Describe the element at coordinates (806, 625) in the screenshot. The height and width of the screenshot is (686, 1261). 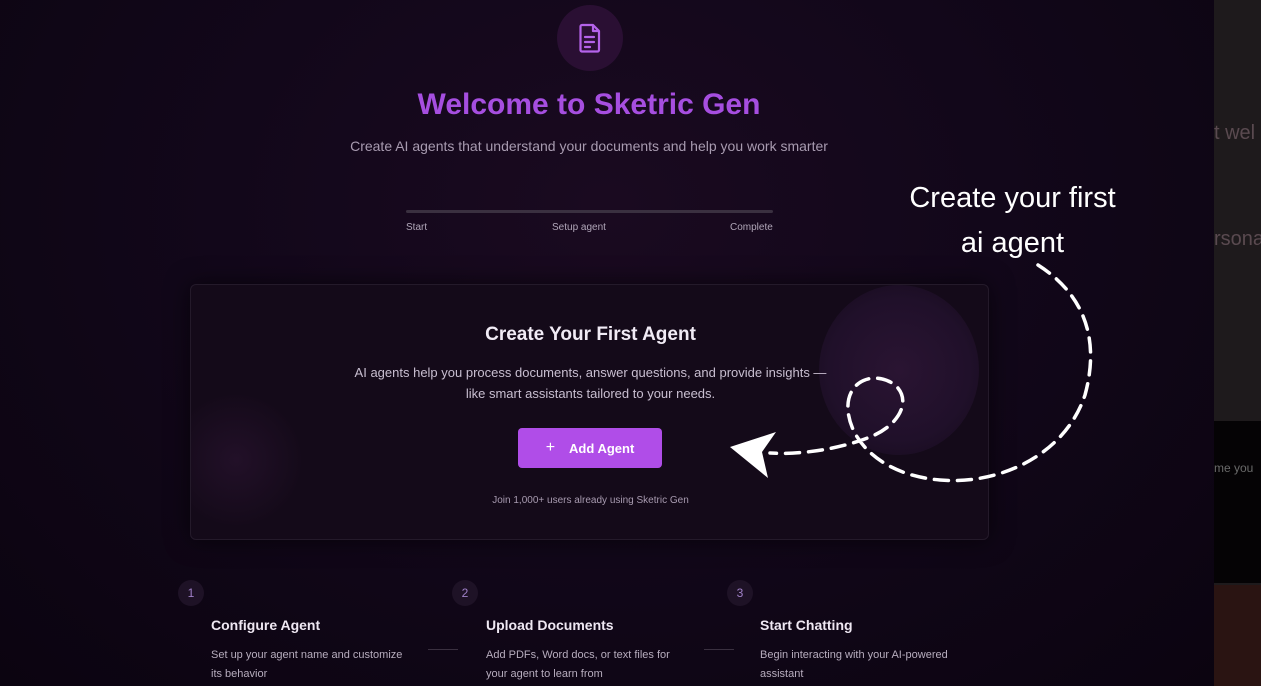
I see `step-title: Start Chatting` at that location.